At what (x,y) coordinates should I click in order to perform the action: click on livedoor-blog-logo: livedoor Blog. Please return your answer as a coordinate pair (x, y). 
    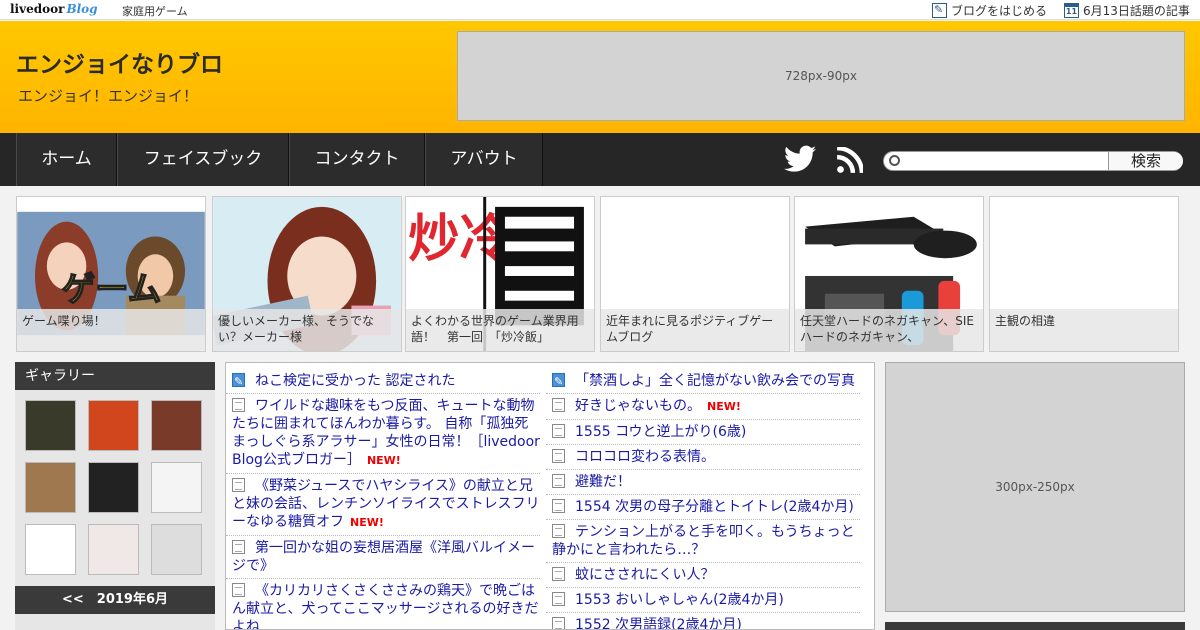
    Looking at the image, I should click on (54, 9).